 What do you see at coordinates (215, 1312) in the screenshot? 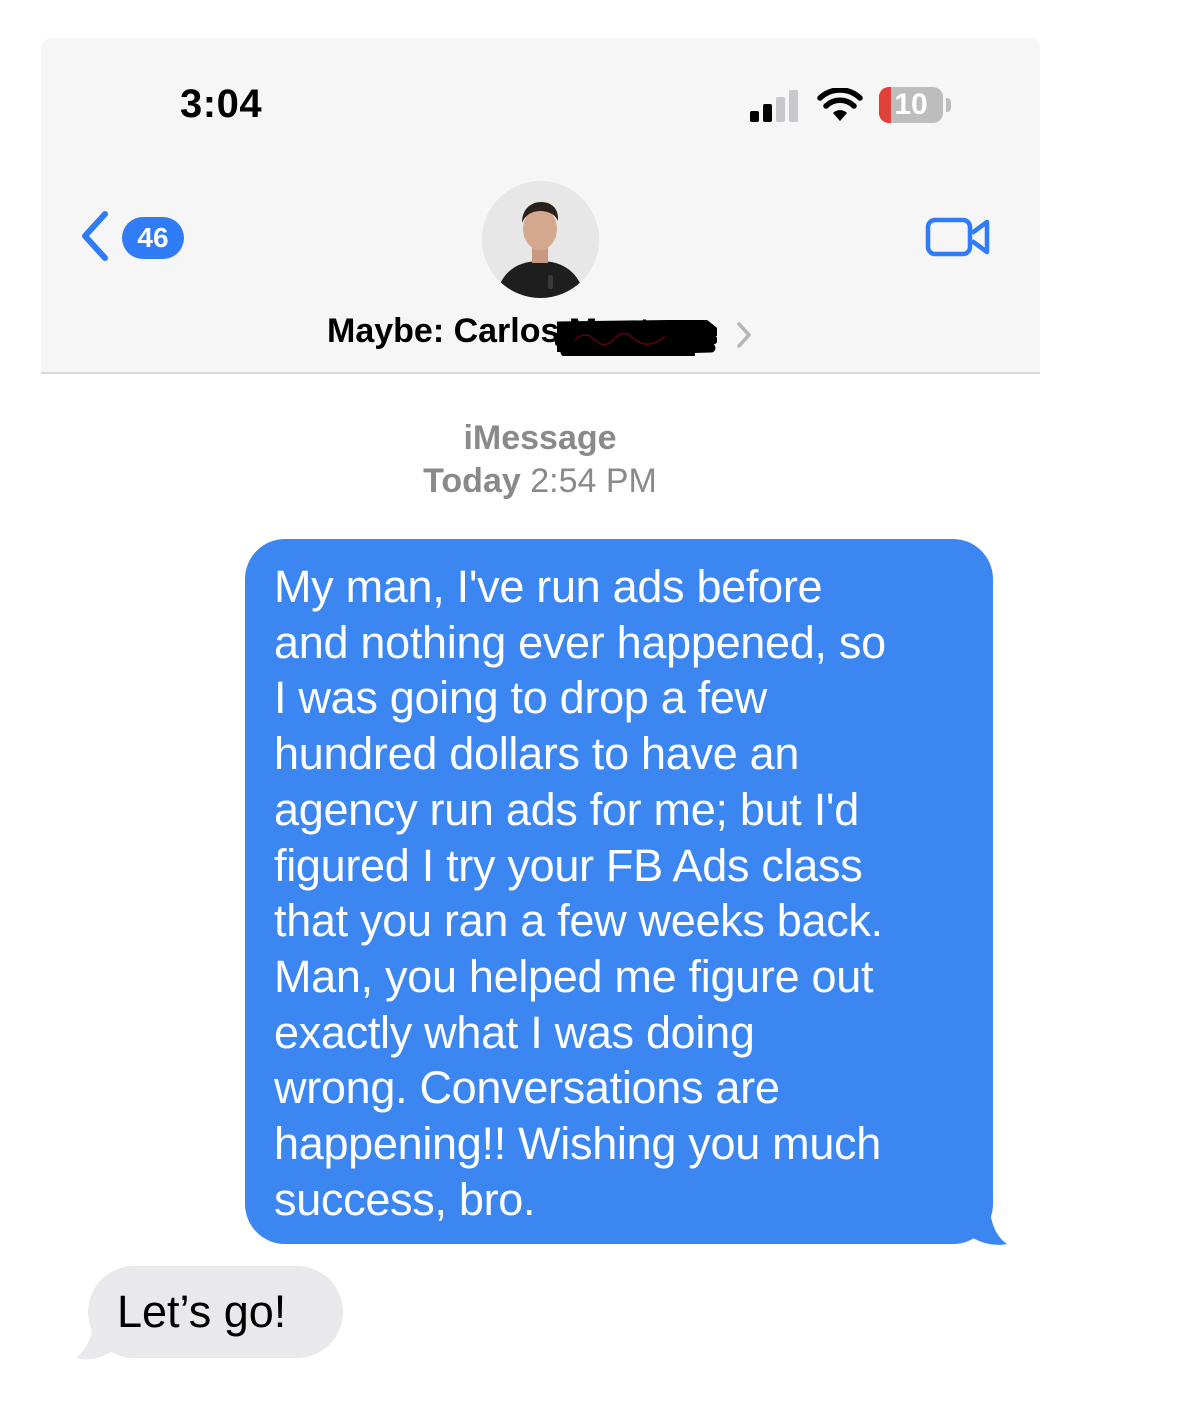
I see `incoming-message-bubble: Let’s go!` at bounding box center [215, 1312].